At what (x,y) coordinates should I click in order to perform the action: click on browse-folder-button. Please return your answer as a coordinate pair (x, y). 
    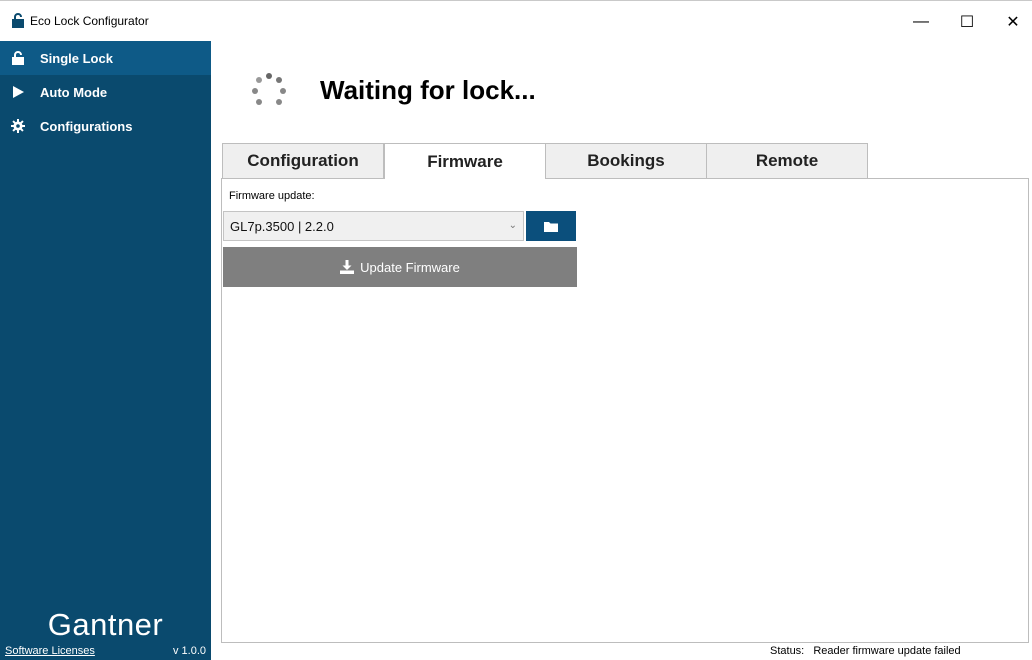
    Looking at the image, I should click on (551, 226).